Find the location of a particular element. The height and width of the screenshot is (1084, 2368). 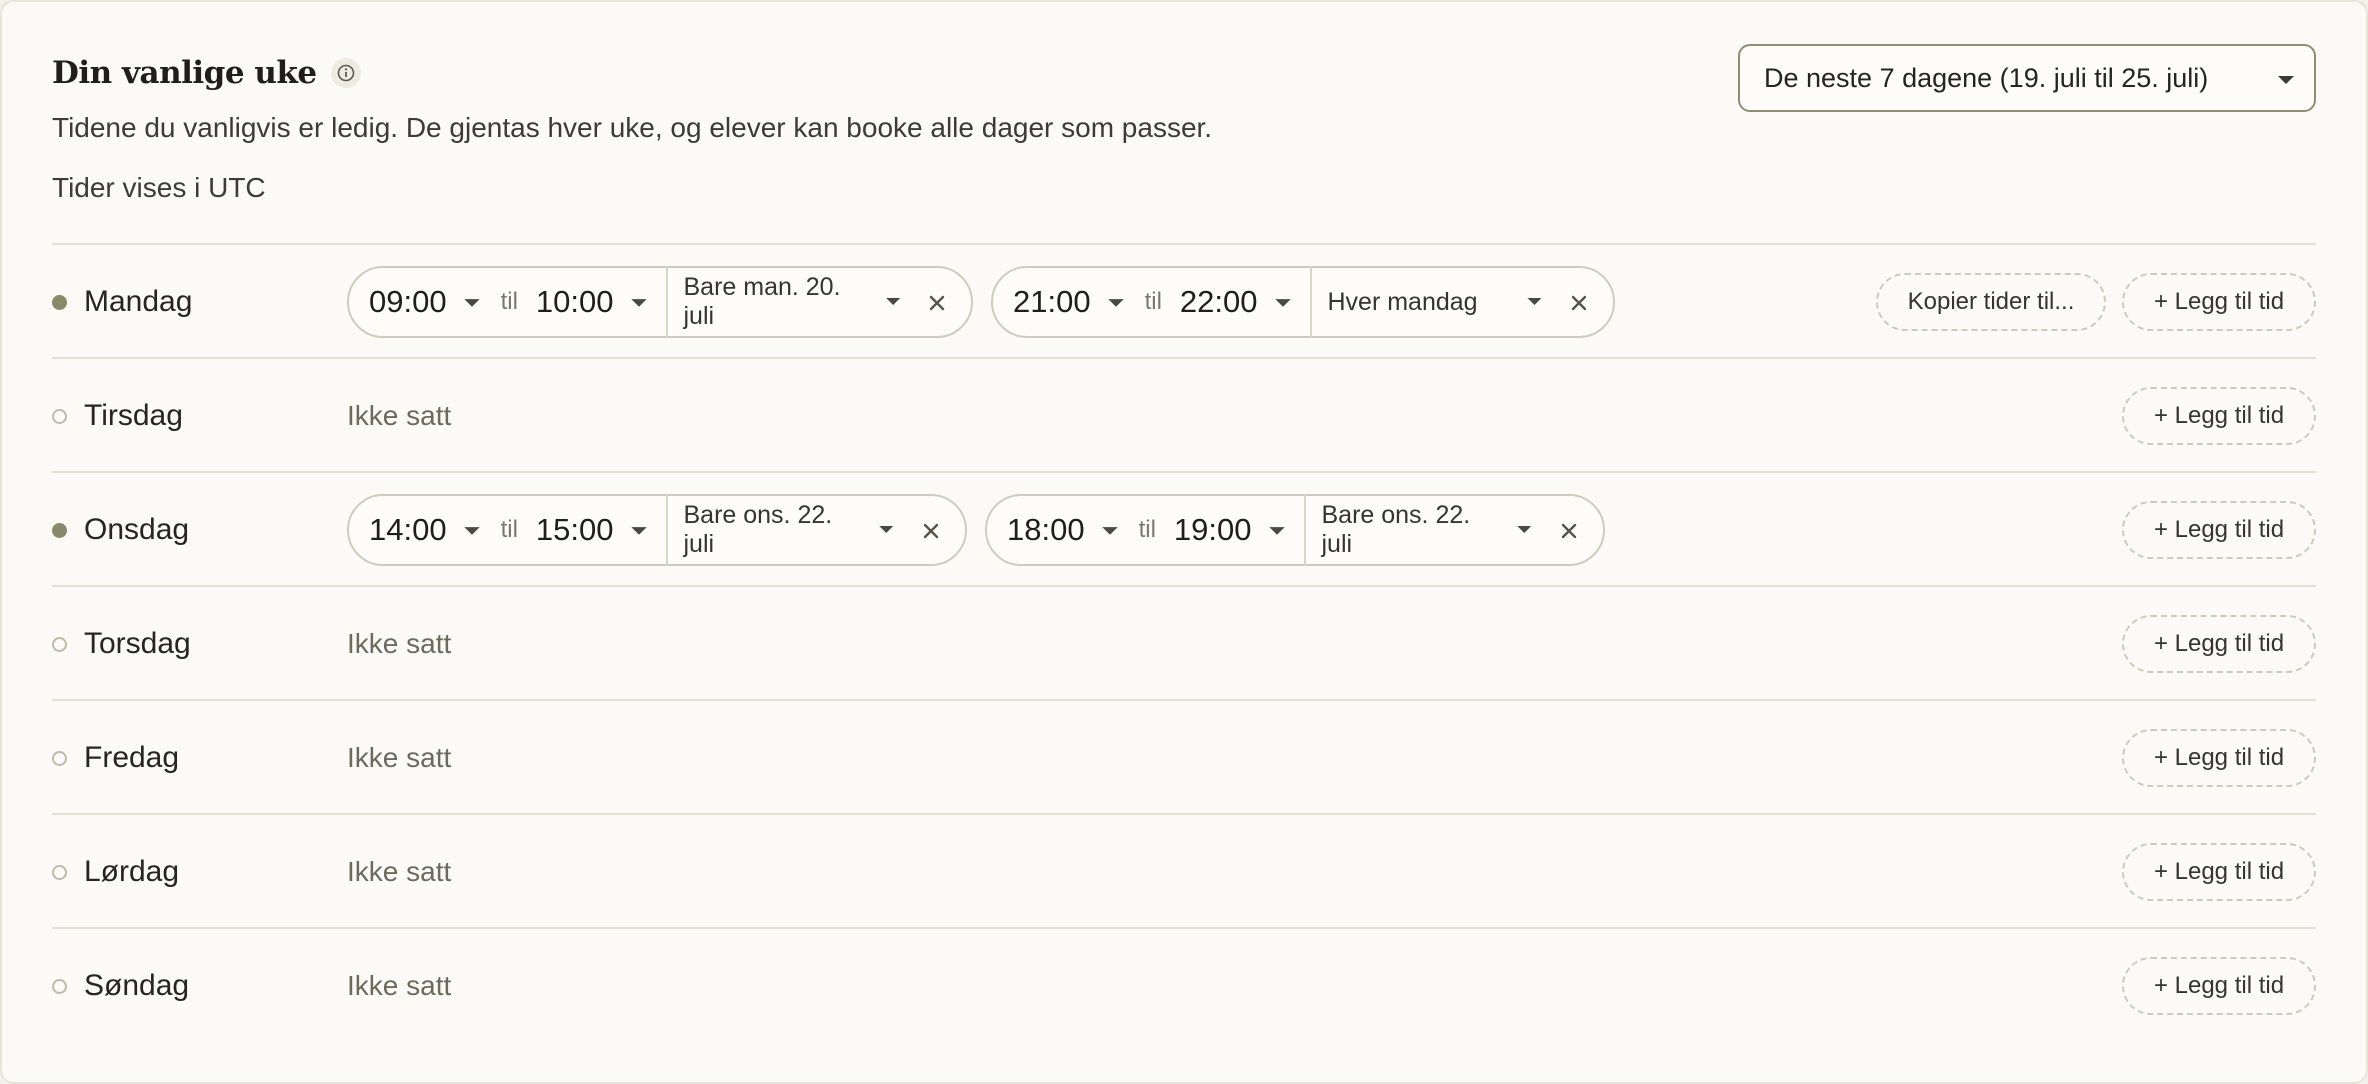

day-name: Mandag is located at coordinates (138, 301).